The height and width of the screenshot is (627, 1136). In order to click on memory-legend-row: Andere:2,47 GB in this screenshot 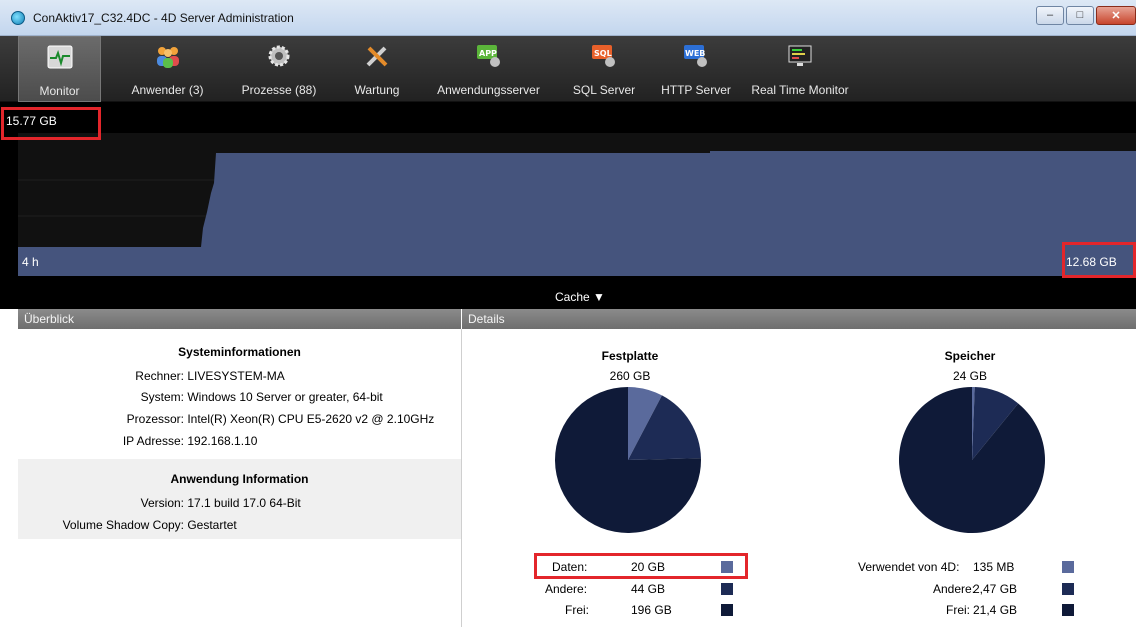, I will do `click(975, 589)`.